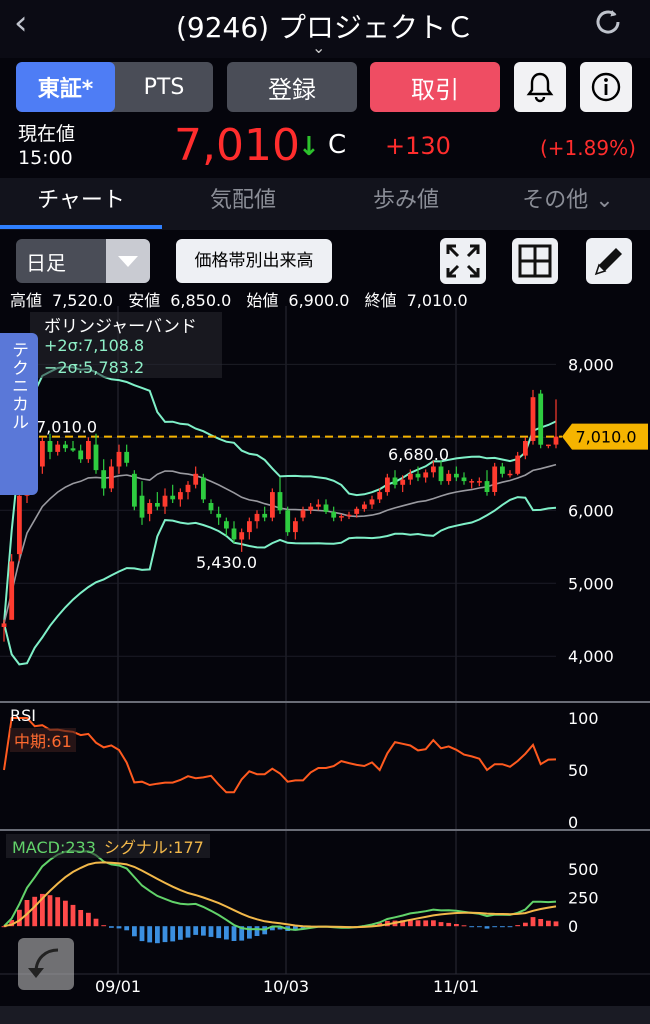 The width and height of the screenshot is (650, 1024). What do you see at coordinates (318, 47) in the screenshot?
I see `chevron-down-icon: ⌄` at bounding box center [318, 47].